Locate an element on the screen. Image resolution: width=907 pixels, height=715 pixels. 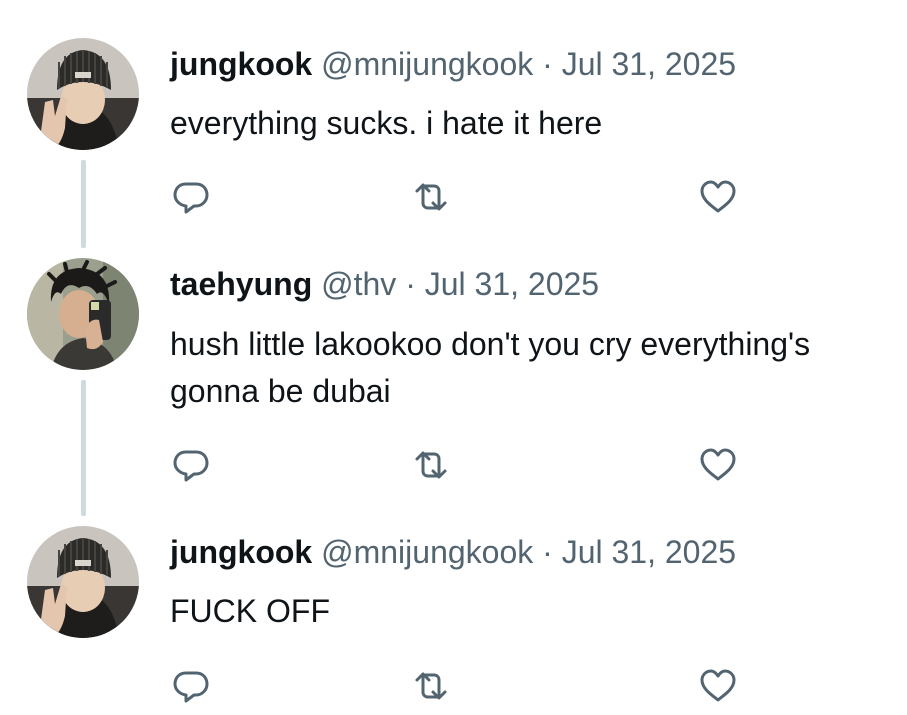
tweet-text: FUCK OFF is located at coordinates (250, 611).